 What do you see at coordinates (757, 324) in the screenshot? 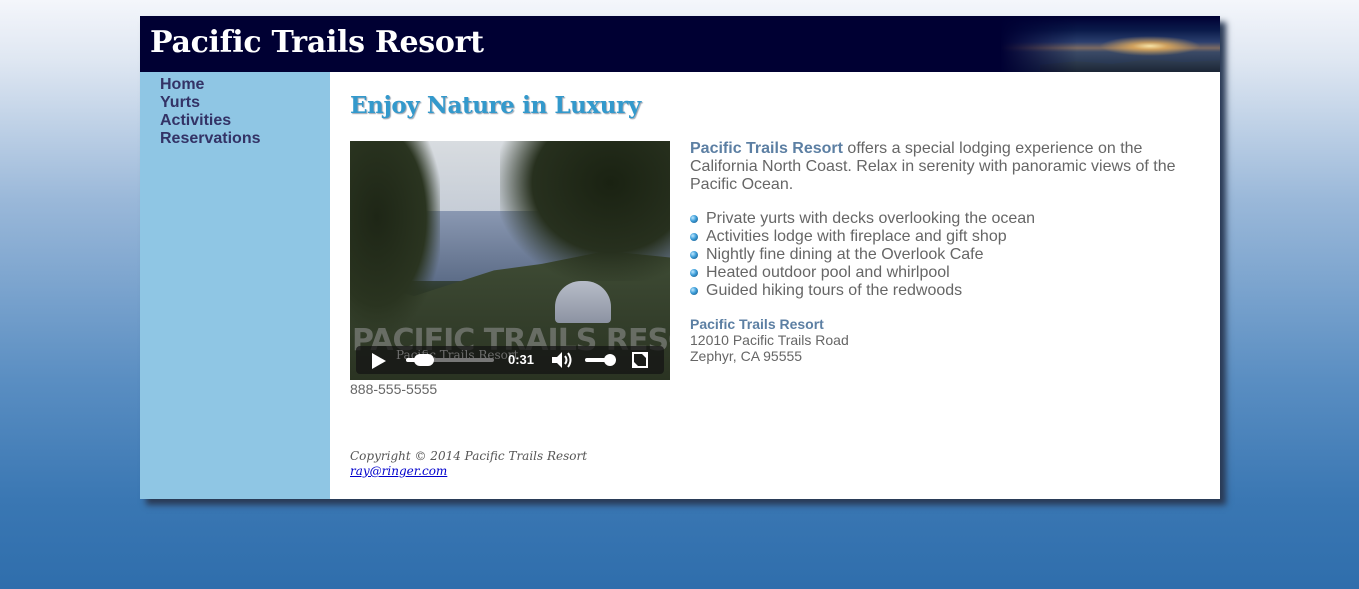
I see `address-name: Pacific Trails Resort` at bounding box center [757, 324].